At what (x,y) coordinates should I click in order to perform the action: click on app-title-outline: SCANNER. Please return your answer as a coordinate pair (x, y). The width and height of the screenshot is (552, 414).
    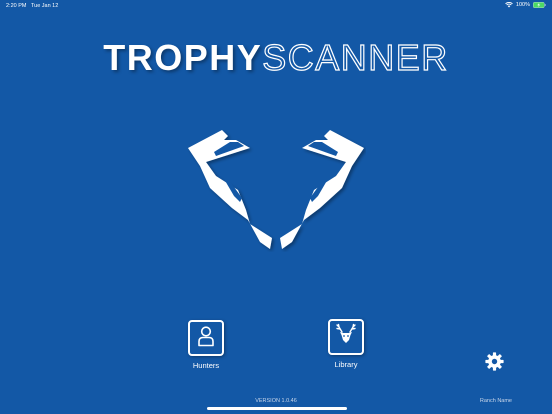
    Looking at the image, I should click on (355, 57).